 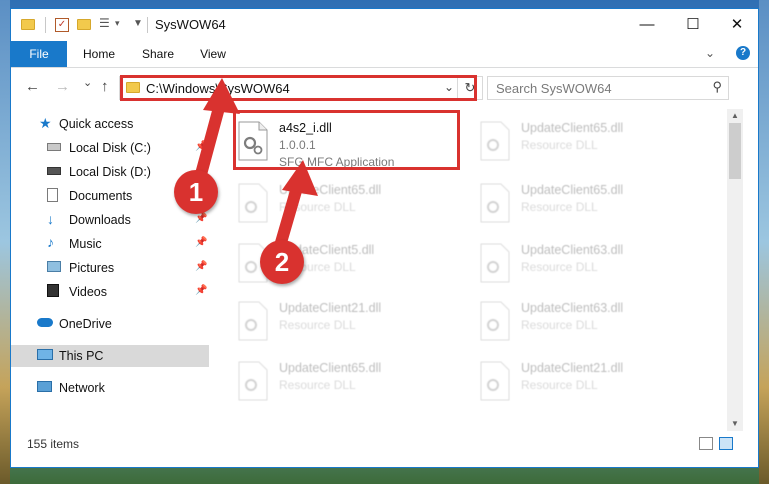 I want to click on sidebar-item-label: Local Disk (D:), so click(x=110, y=172).